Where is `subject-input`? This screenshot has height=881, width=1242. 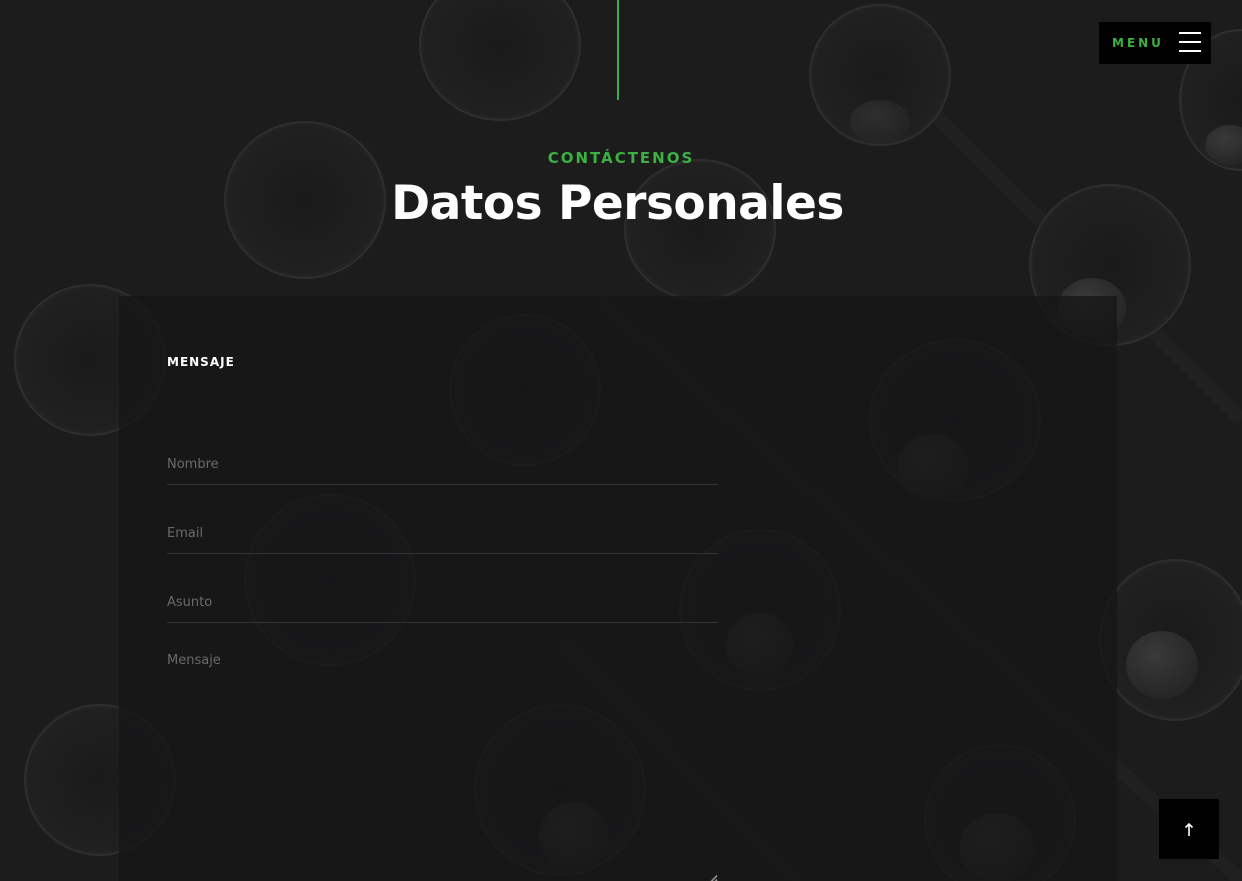 subject-input is located at coordinates (442, 603).